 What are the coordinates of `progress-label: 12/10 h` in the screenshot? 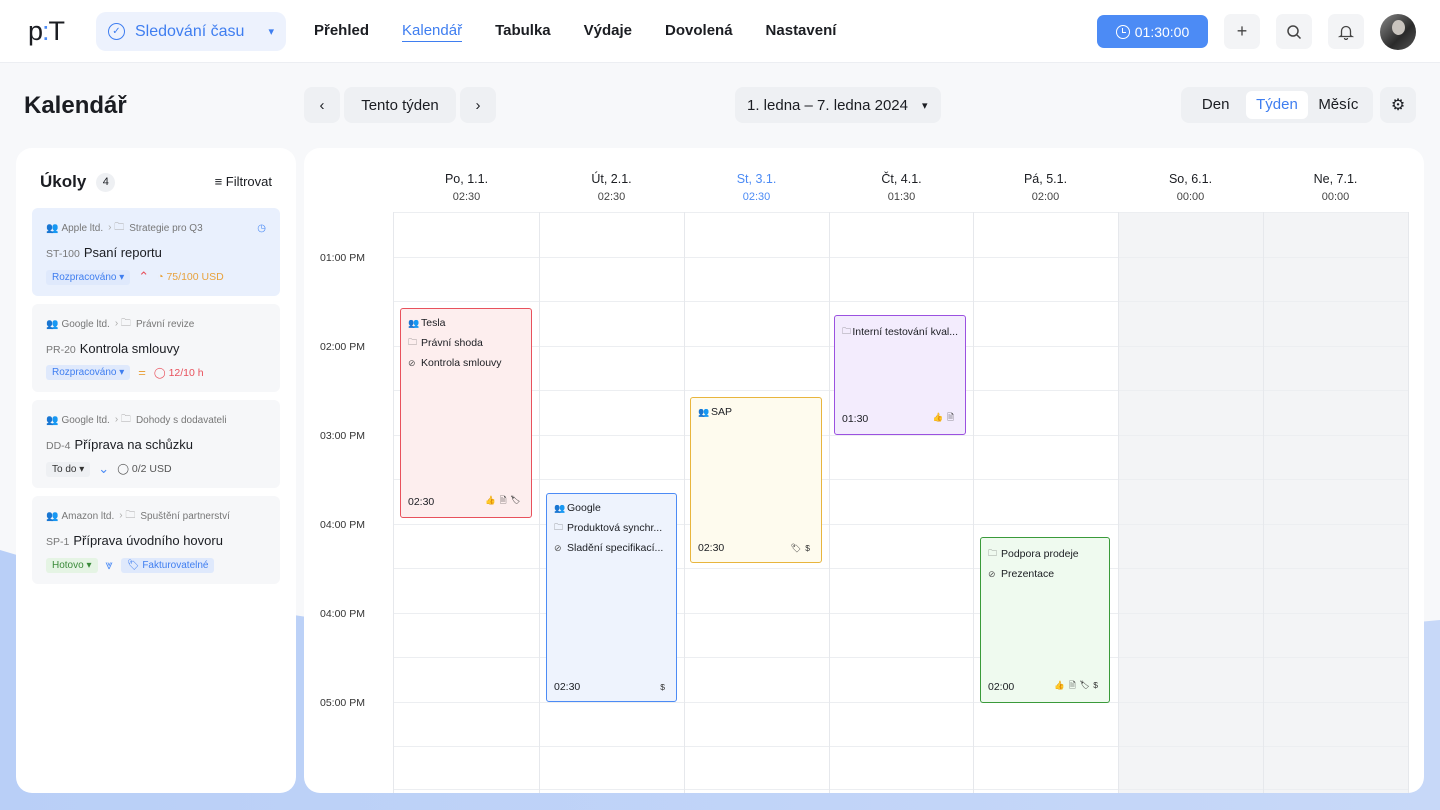 It's located at (186, 372).